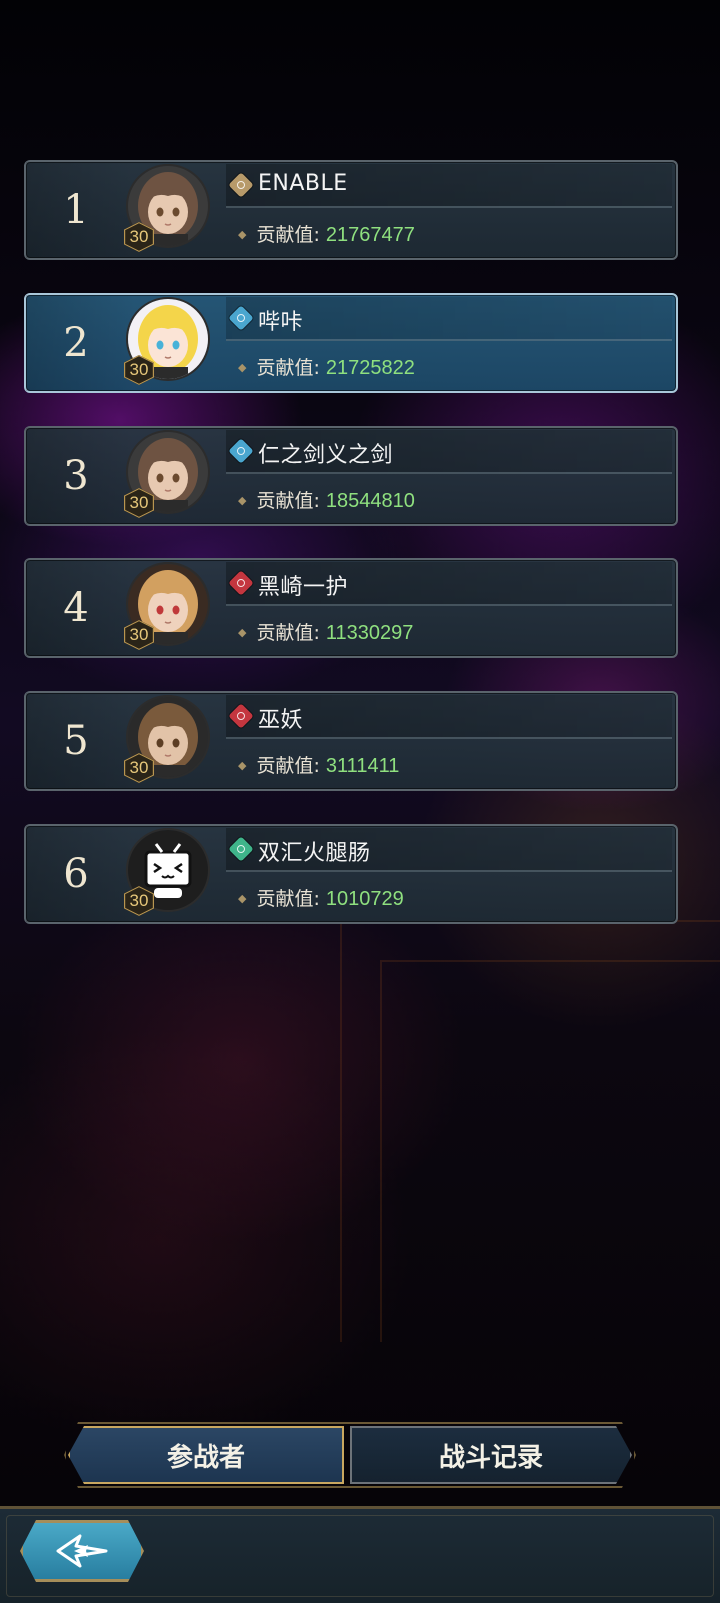 The height and width of the screenshot is (1603, 720). Describe the element at coordinates (449, 319) in the screenshot. I see `name-bar: 哔咔` at that location.